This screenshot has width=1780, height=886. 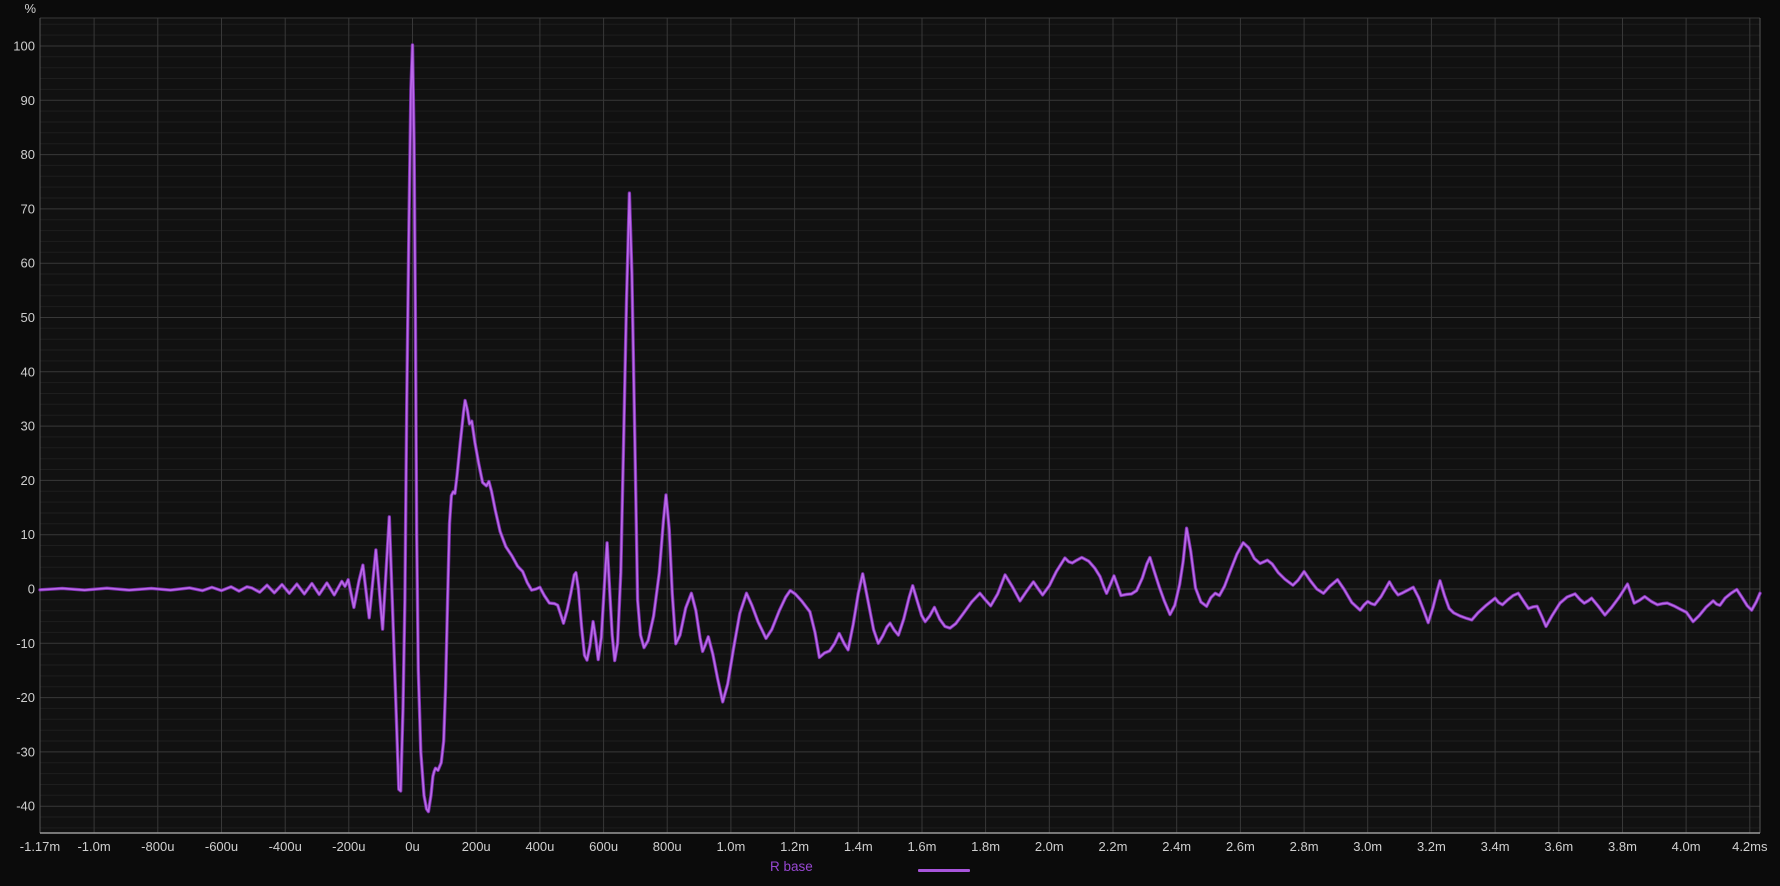 What do you see at coordinates (25, 806) in the screenshot?
I see `svg-text: -40` at bounding box center [25, 806].